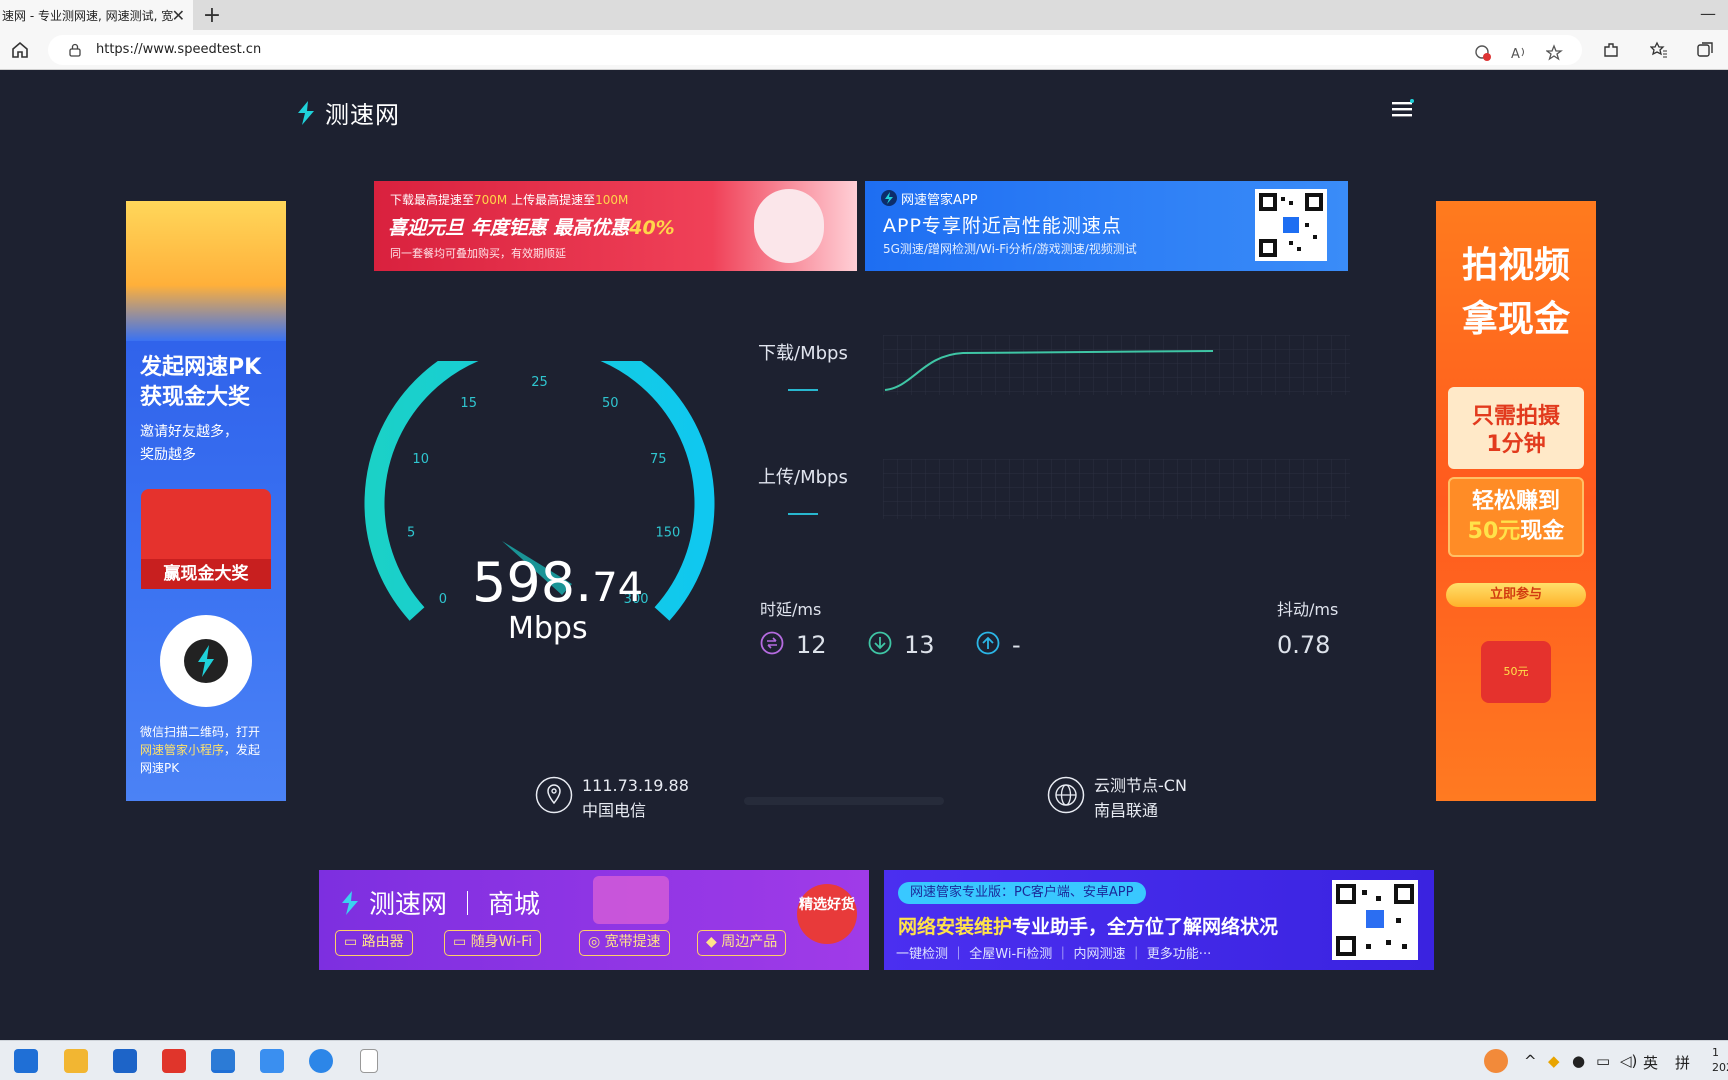 The image size is (1728, 1080). What do you see at coordinates (493, 943) in the screenshot?
I see `portable-wifi-link: ▭ 随身Wi-Fi` at bounding box center [493, 943].